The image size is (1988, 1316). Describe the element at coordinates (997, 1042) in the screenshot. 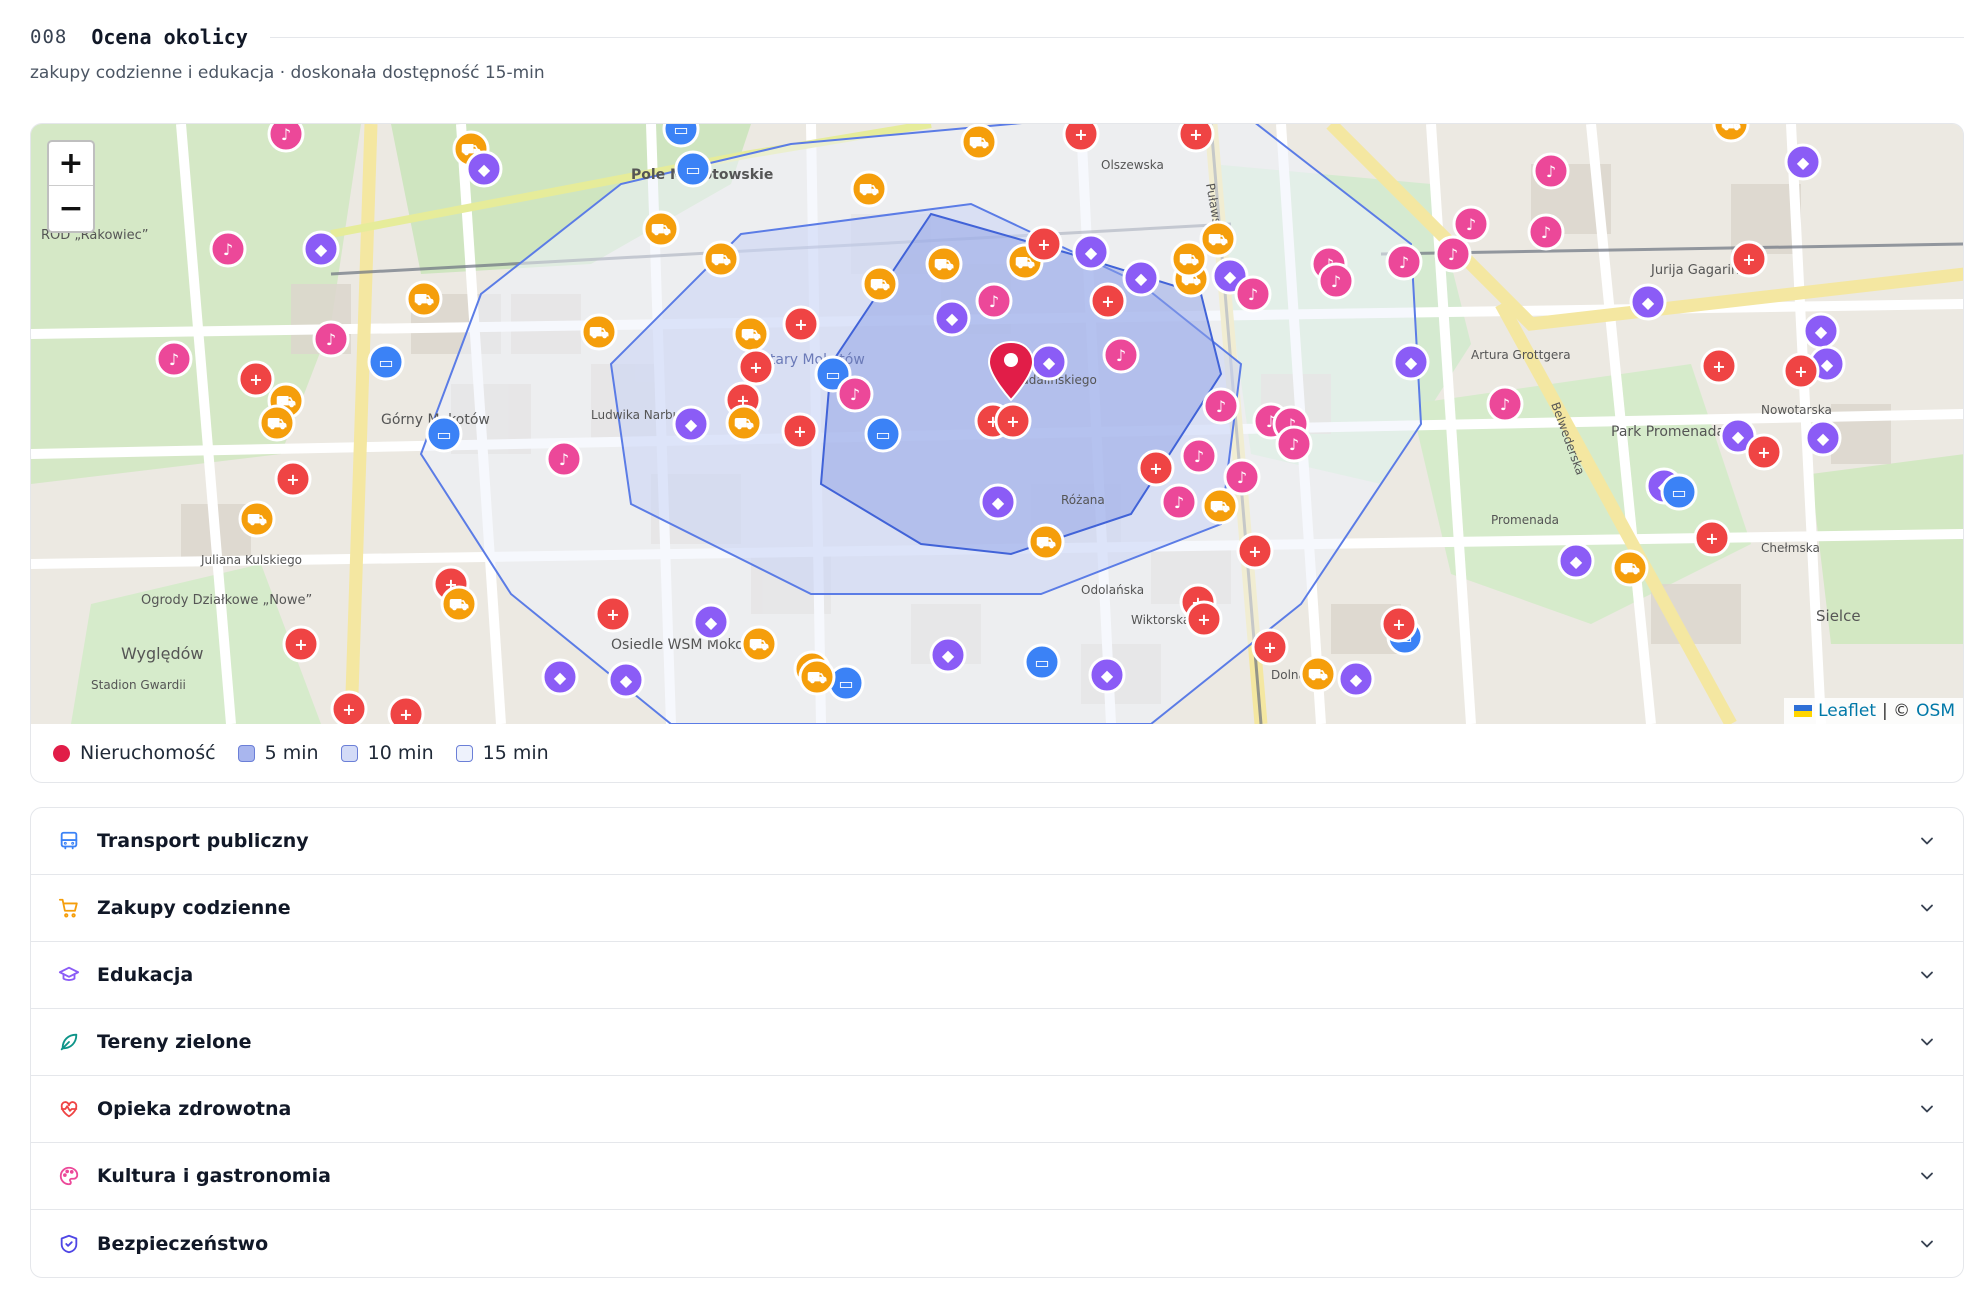

I see `accordion-item-green: Tereny zielone` at that location.